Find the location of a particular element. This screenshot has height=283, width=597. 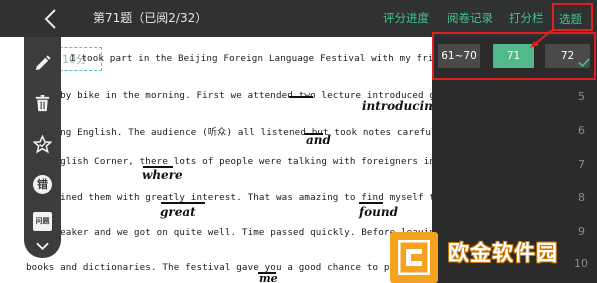

chevron-down-icon is located at coordinates (42, 246).